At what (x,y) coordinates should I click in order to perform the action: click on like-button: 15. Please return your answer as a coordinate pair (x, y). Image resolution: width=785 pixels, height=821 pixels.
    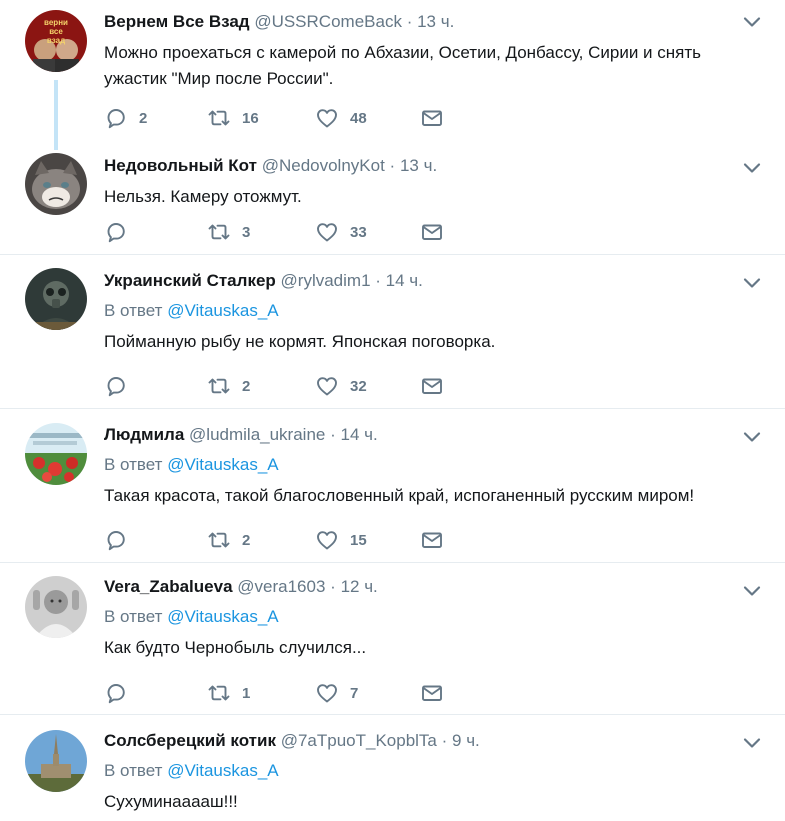
    Looking at the image, I should click on (341, 540).